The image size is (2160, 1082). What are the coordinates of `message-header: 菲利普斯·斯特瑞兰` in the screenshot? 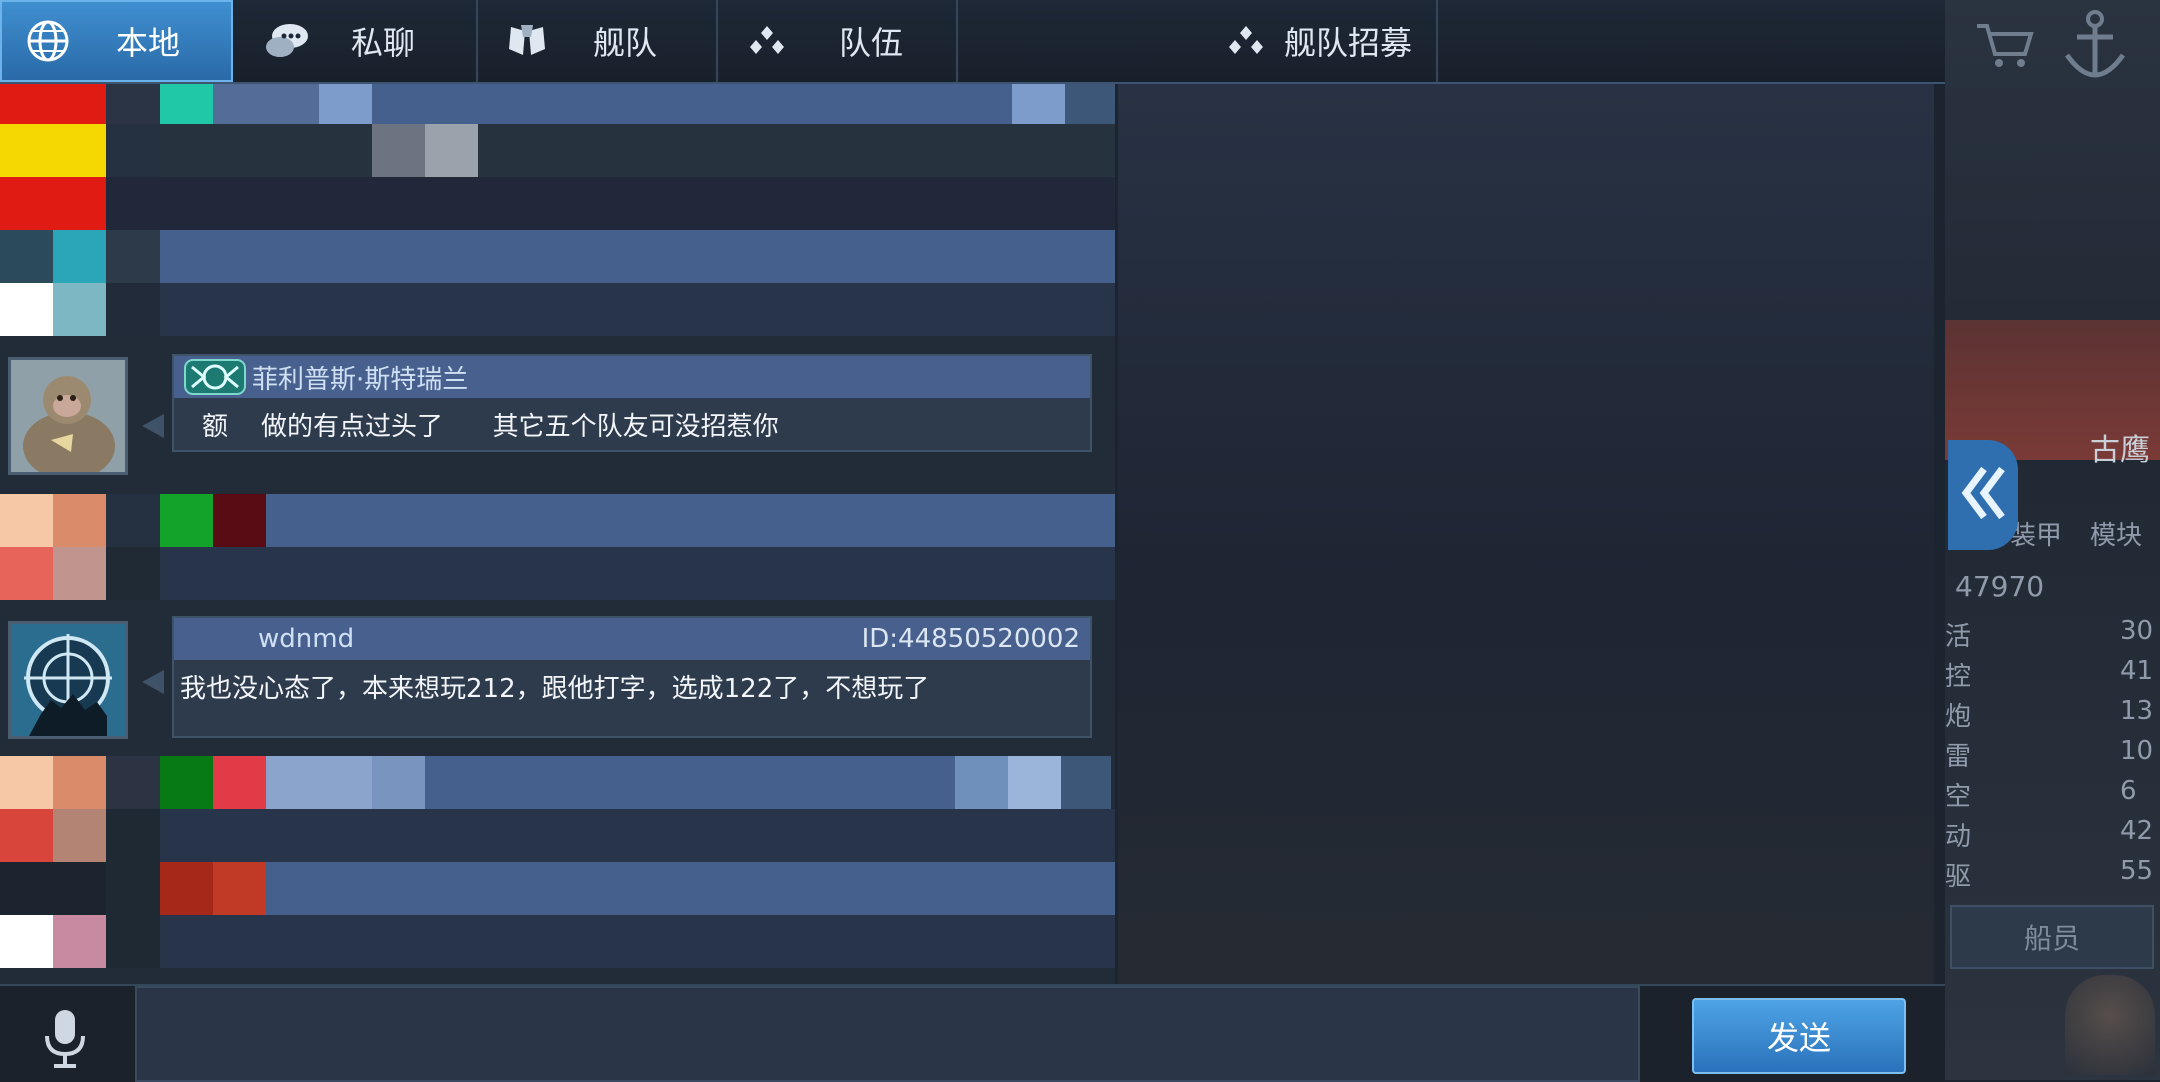 It's located at (632, 377).